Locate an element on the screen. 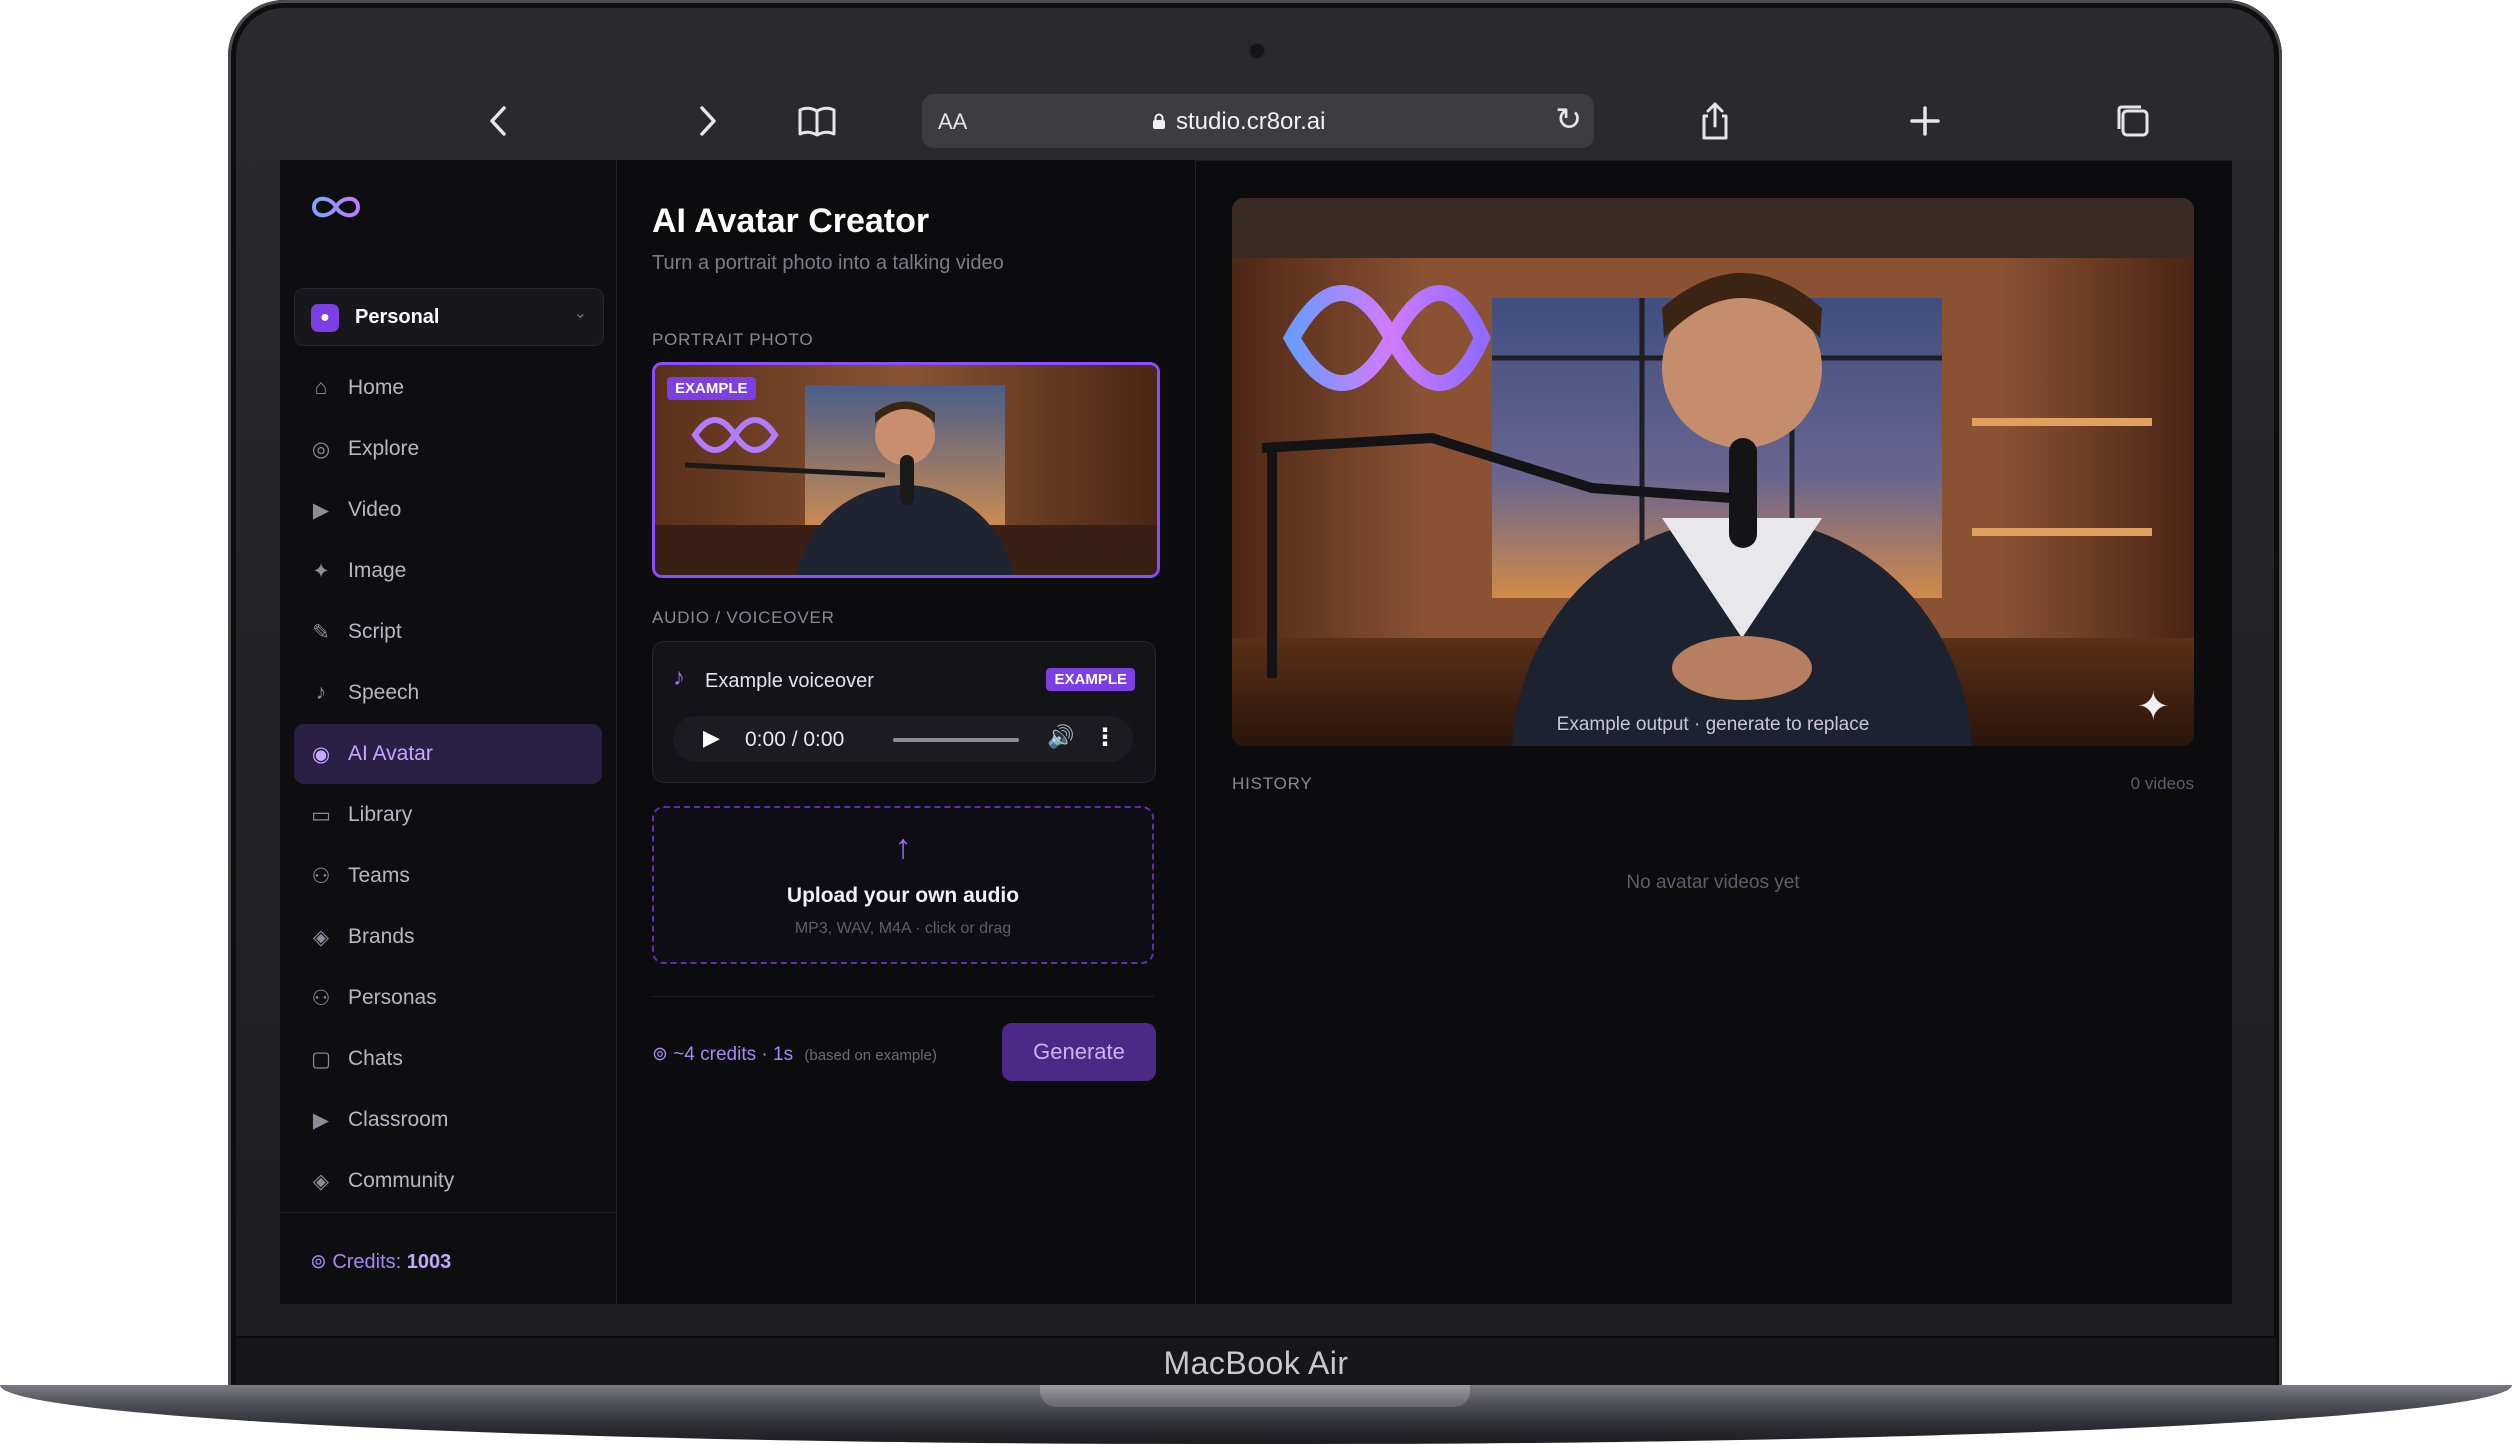  sidebar-item-label: Library is located at coordinates (380, 814).